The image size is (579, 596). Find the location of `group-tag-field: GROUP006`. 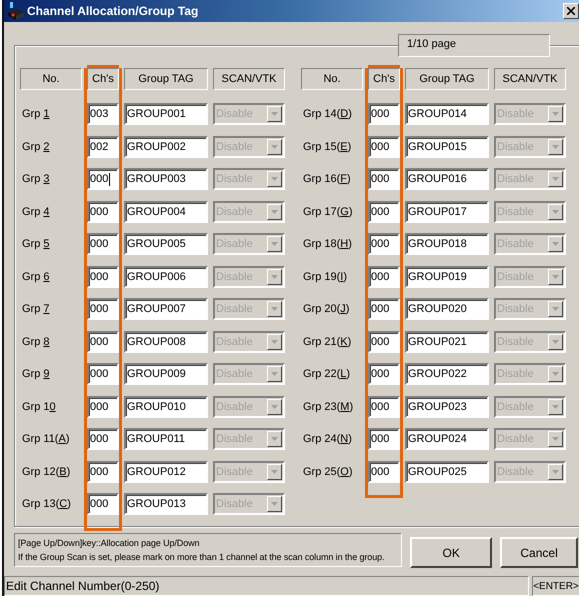

group-tag-field: GROUP006 is located at coordinates (166, 277).